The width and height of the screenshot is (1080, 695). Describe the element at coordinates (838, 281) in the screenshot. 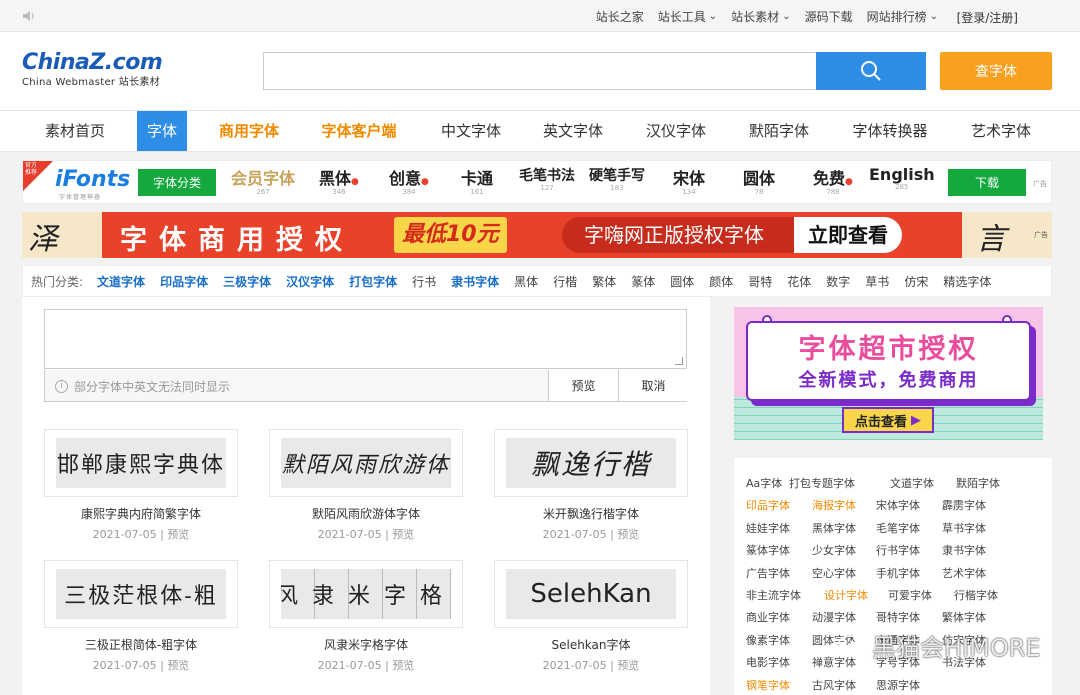

I see `hot-category: 数字` at that location.